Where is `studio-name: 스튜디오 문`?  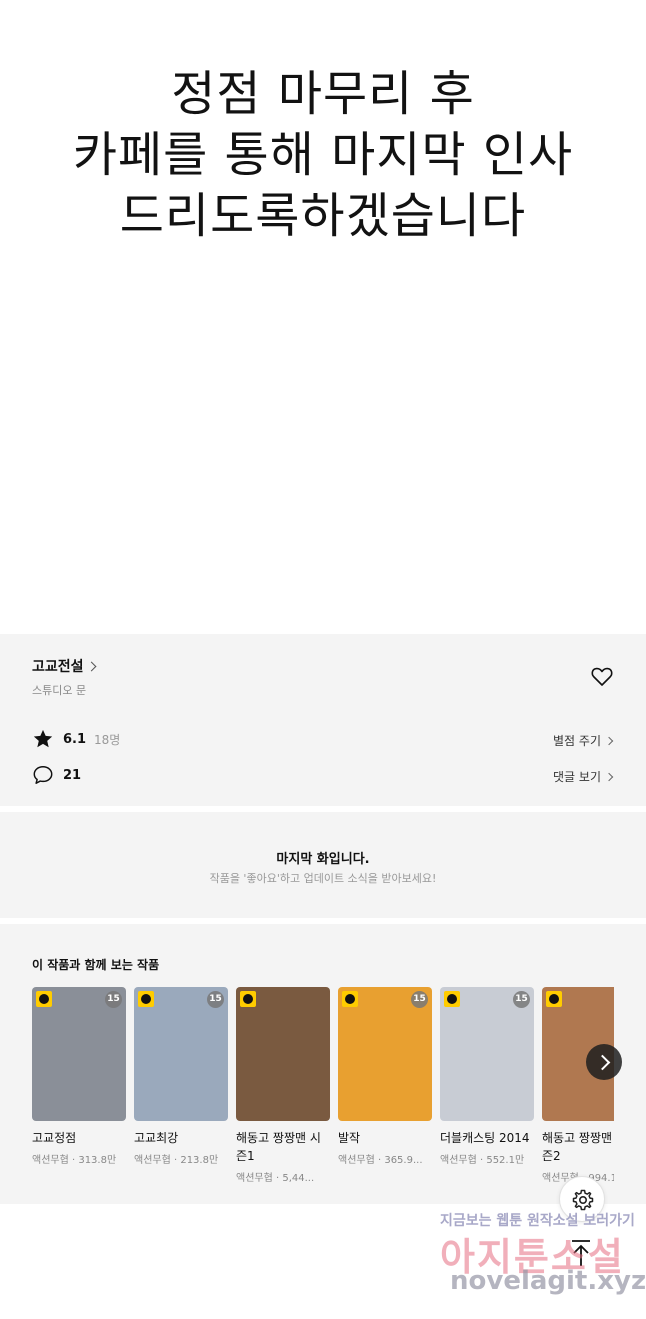
studio-name: 스튜디오 문 is located at coordinates (59, 690).